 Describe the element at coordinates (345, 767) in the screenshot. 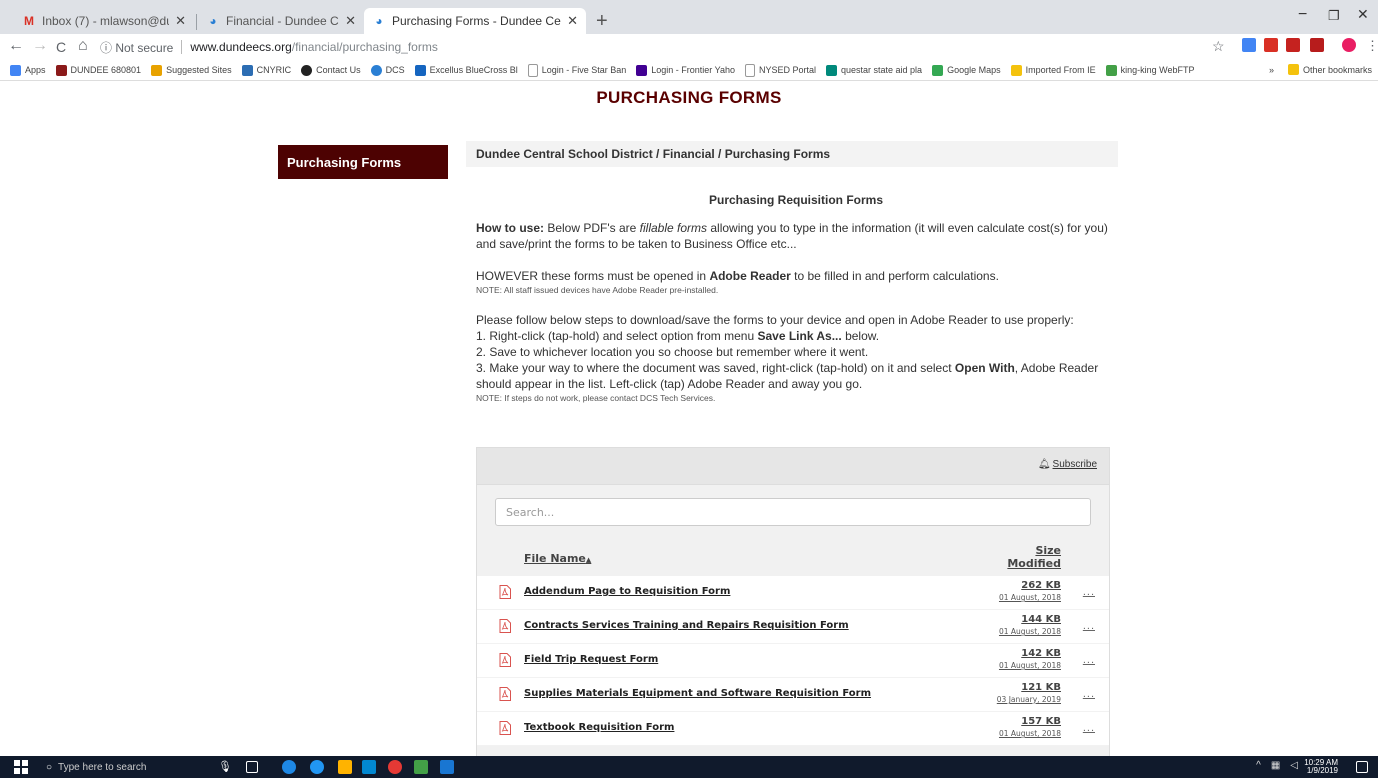

I see `file-explorer-icon` at that location.